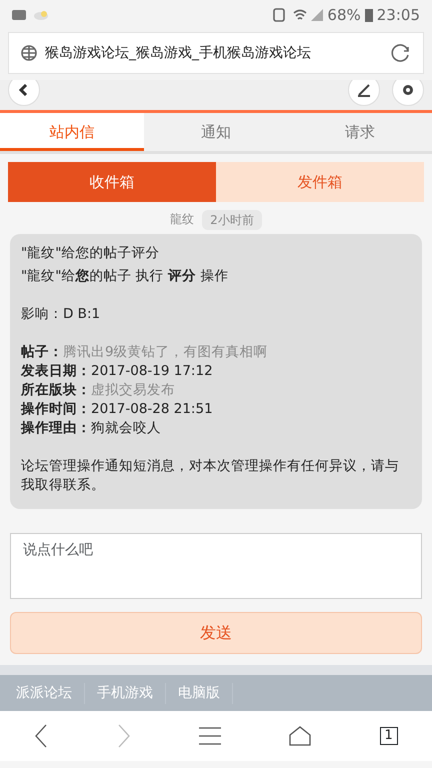 This screenshot has height=768, width=432. I want to click on field-label: 所在版块：, so click(56, 390).